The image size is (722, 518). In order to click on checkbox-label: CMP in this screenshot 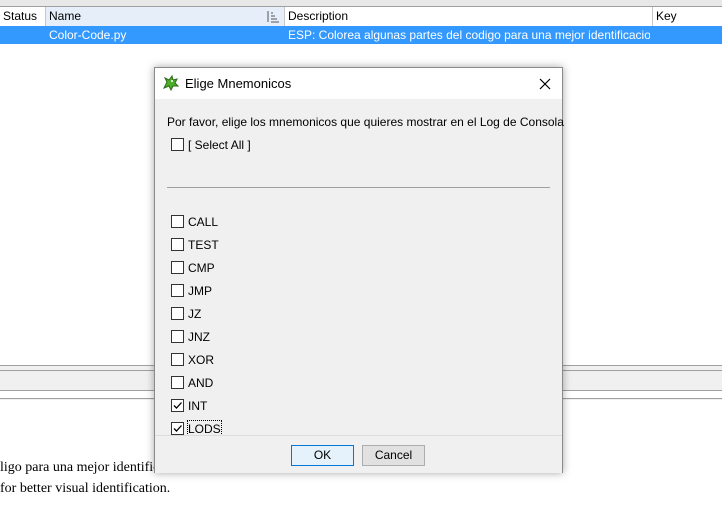, I will do `click(201, 268)`.